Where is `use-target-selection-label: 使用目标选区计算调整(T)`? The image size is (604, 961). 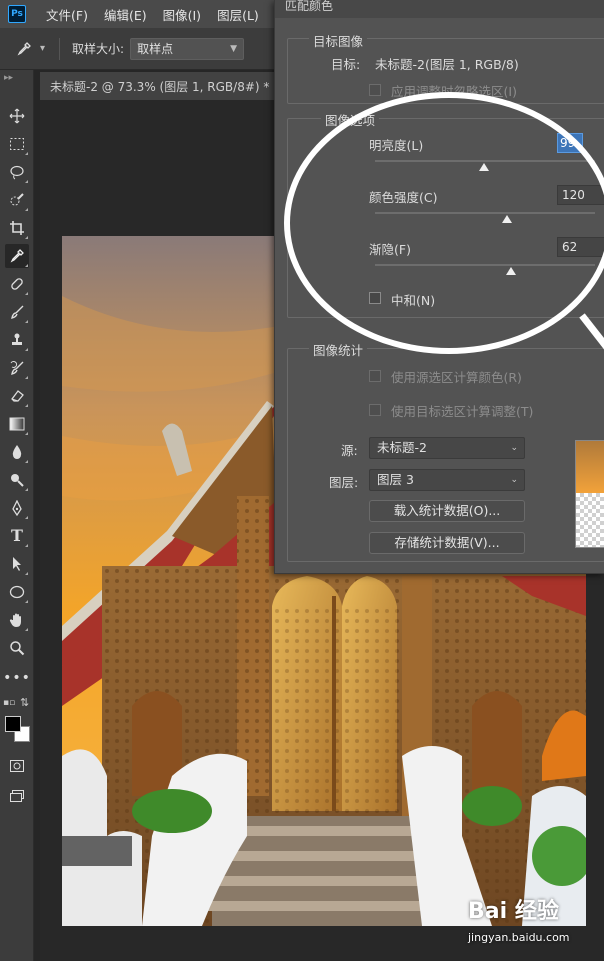
use-target-selection-label: 使用目标选区计算调整(T) is located at coordinates (462, 411).